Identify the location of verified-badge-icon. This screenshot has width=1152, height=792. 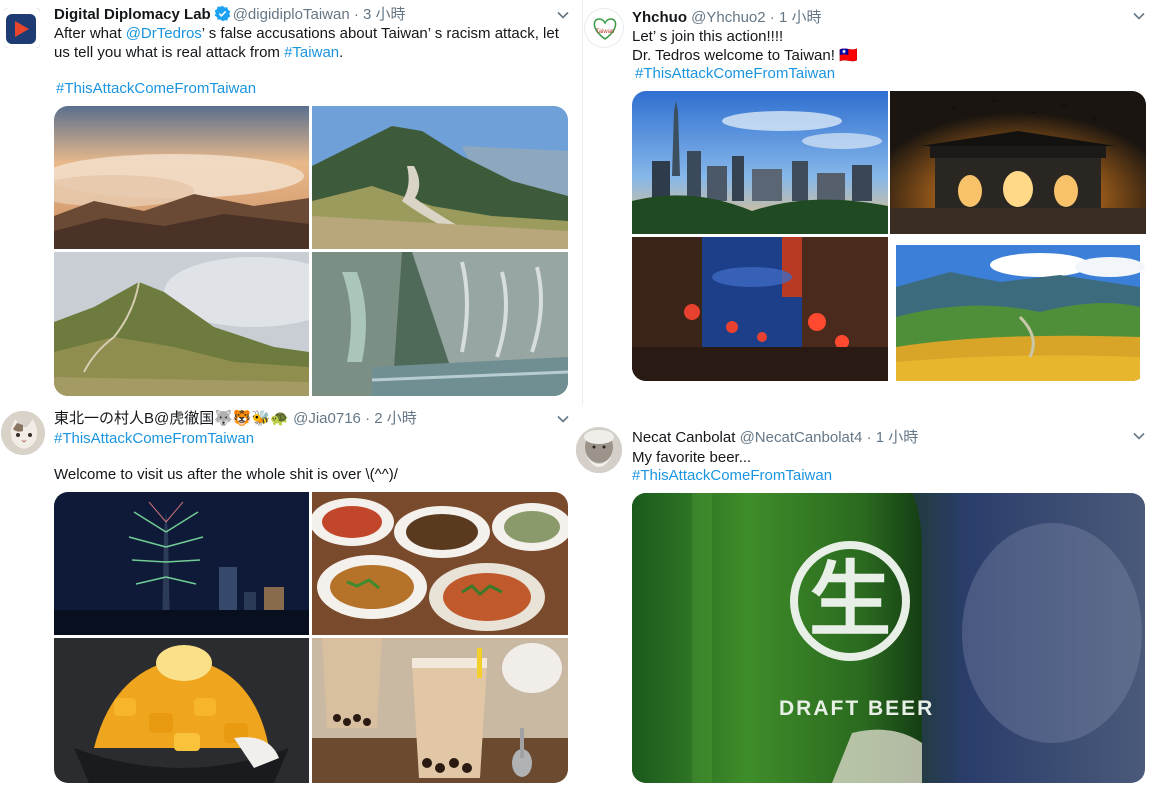
(222, 13).